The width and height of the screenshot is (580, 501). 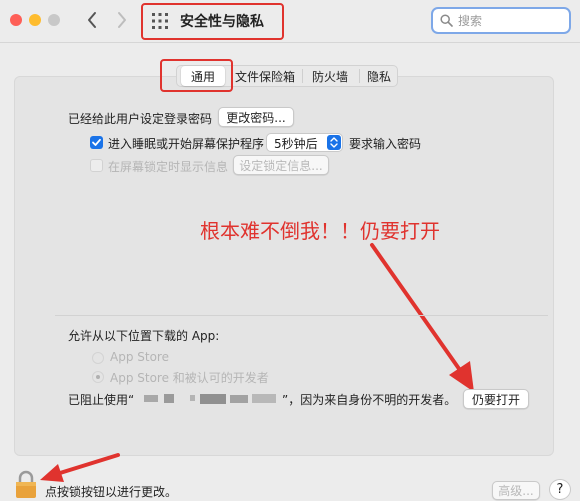 I want to click on help-label: ?, so click(x=560, y=489).